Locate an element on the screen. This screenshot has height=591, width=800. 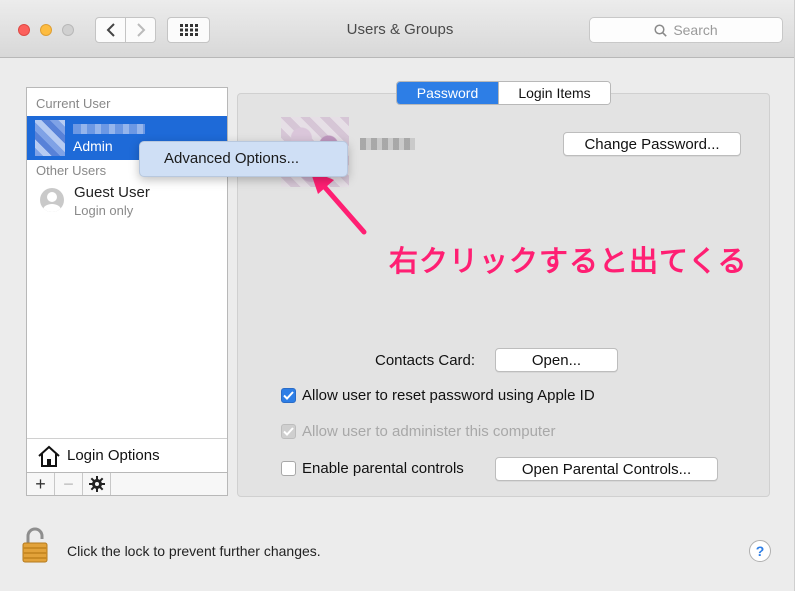
allow-reset-checkbox is located at coordinates (288, 395).